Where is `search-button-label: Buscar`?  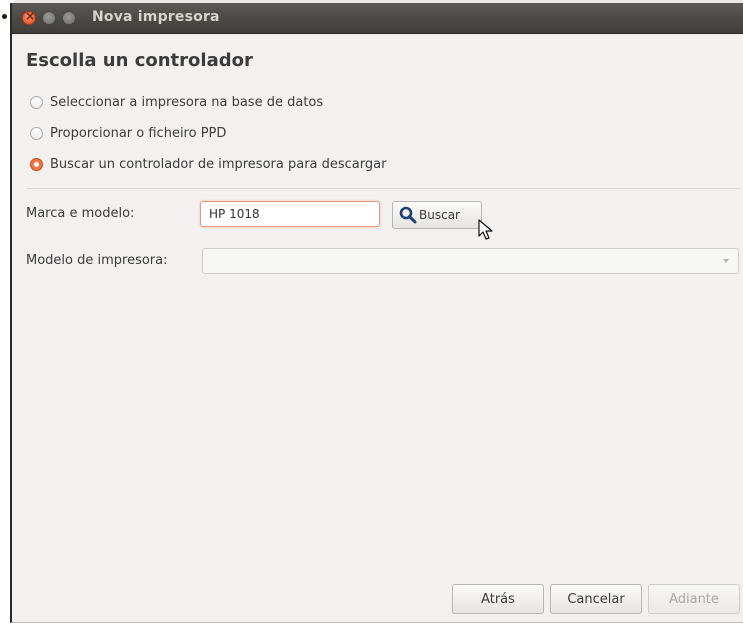 search-button-label: Buscar is located at coordinates (439, 215).